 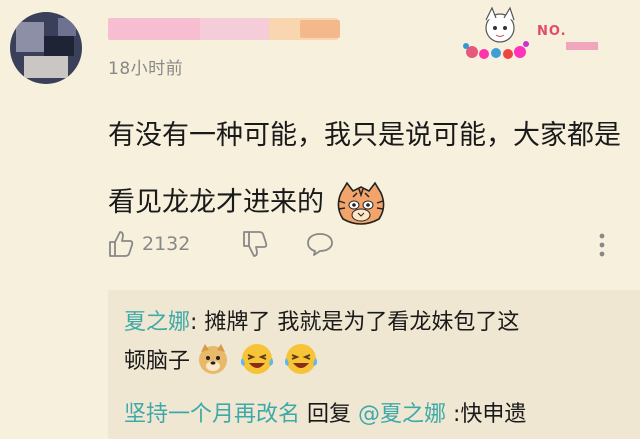 I want to click on thumbs-down-icon, so click(x=255, y=244).